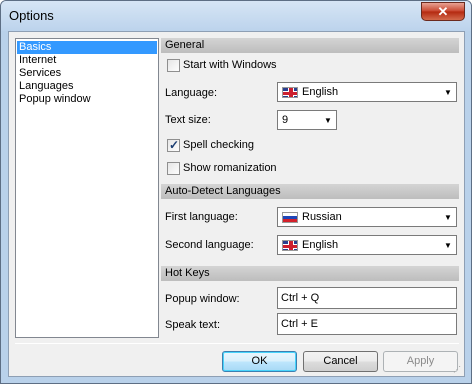  I want to click on section-header-general: General, so click(310, 45).